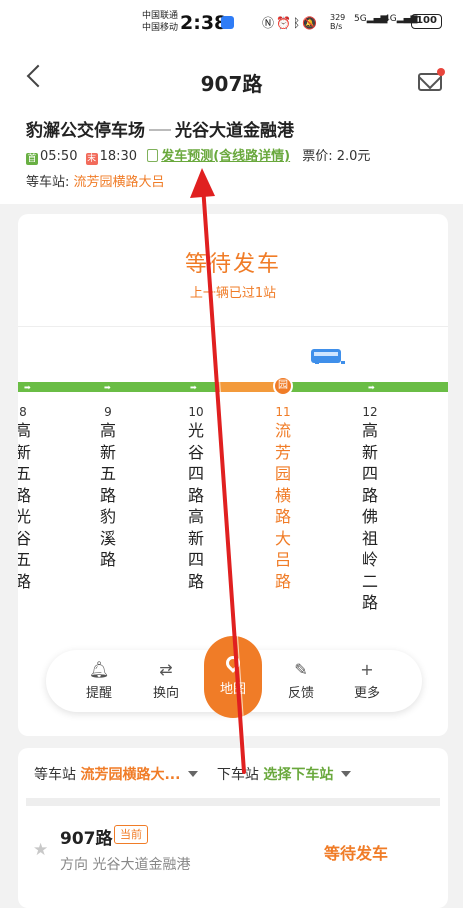 Image resolution: width=463 pixels, height=908 pixels. I want to click on alight-stop-label: 下车站, so click(237, 775).